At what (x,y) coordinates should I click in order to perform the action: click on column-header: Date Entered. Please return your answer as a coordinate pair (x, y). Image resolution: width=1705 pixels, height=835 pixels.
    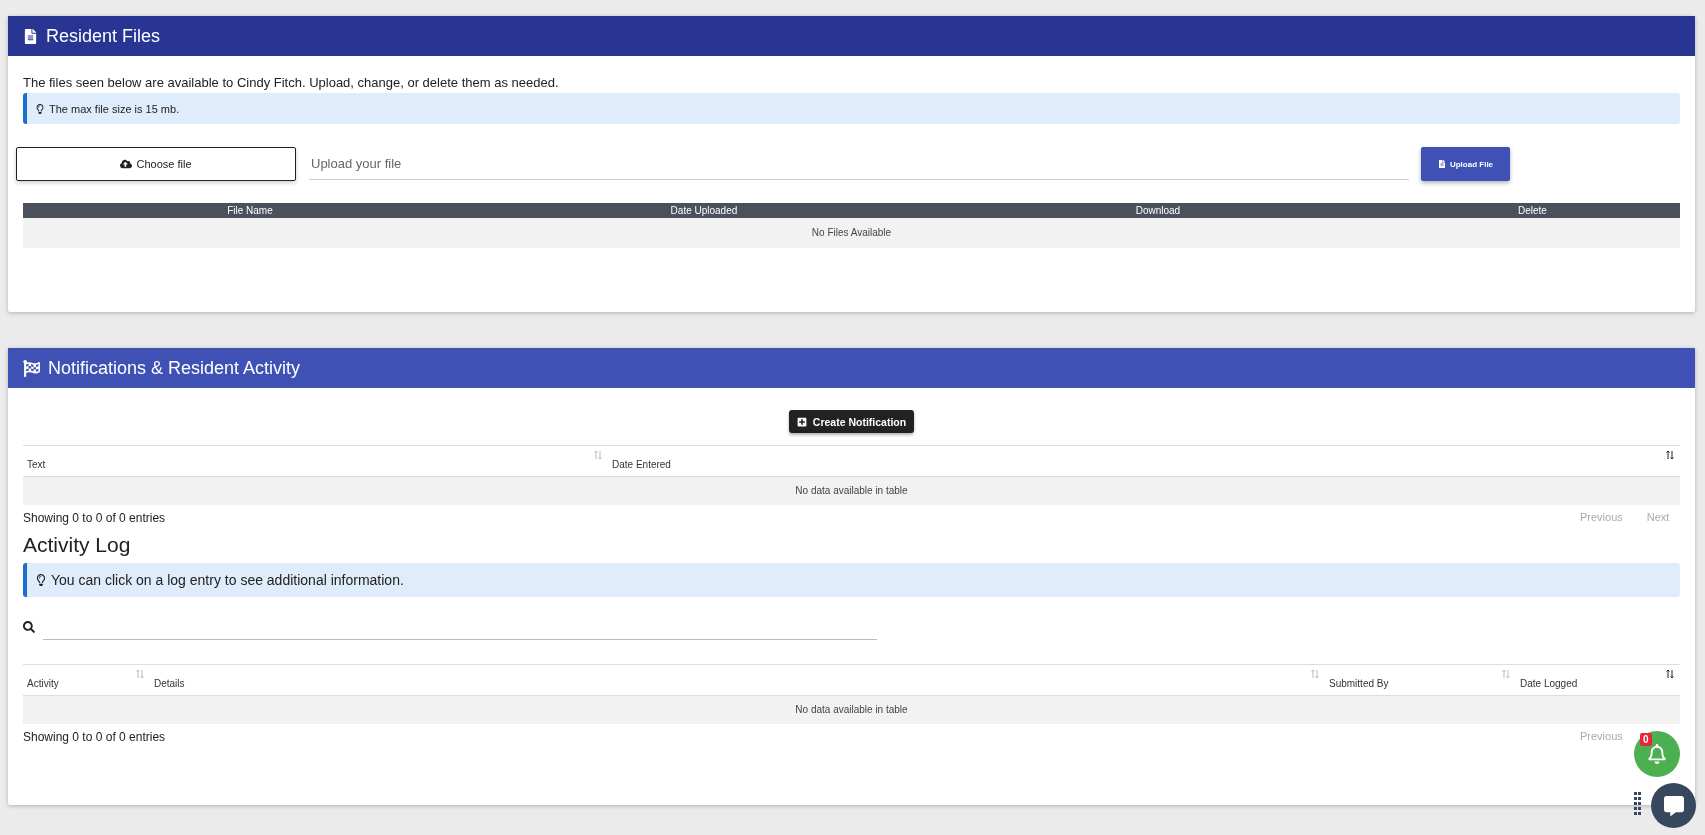
    Looking at the image, I should click on (641, 461).